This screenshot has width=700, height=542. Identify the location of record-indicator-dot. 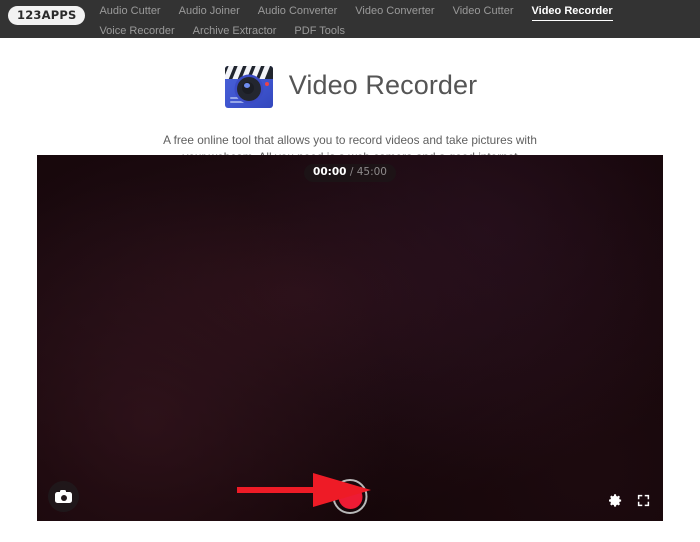
(266, 83).